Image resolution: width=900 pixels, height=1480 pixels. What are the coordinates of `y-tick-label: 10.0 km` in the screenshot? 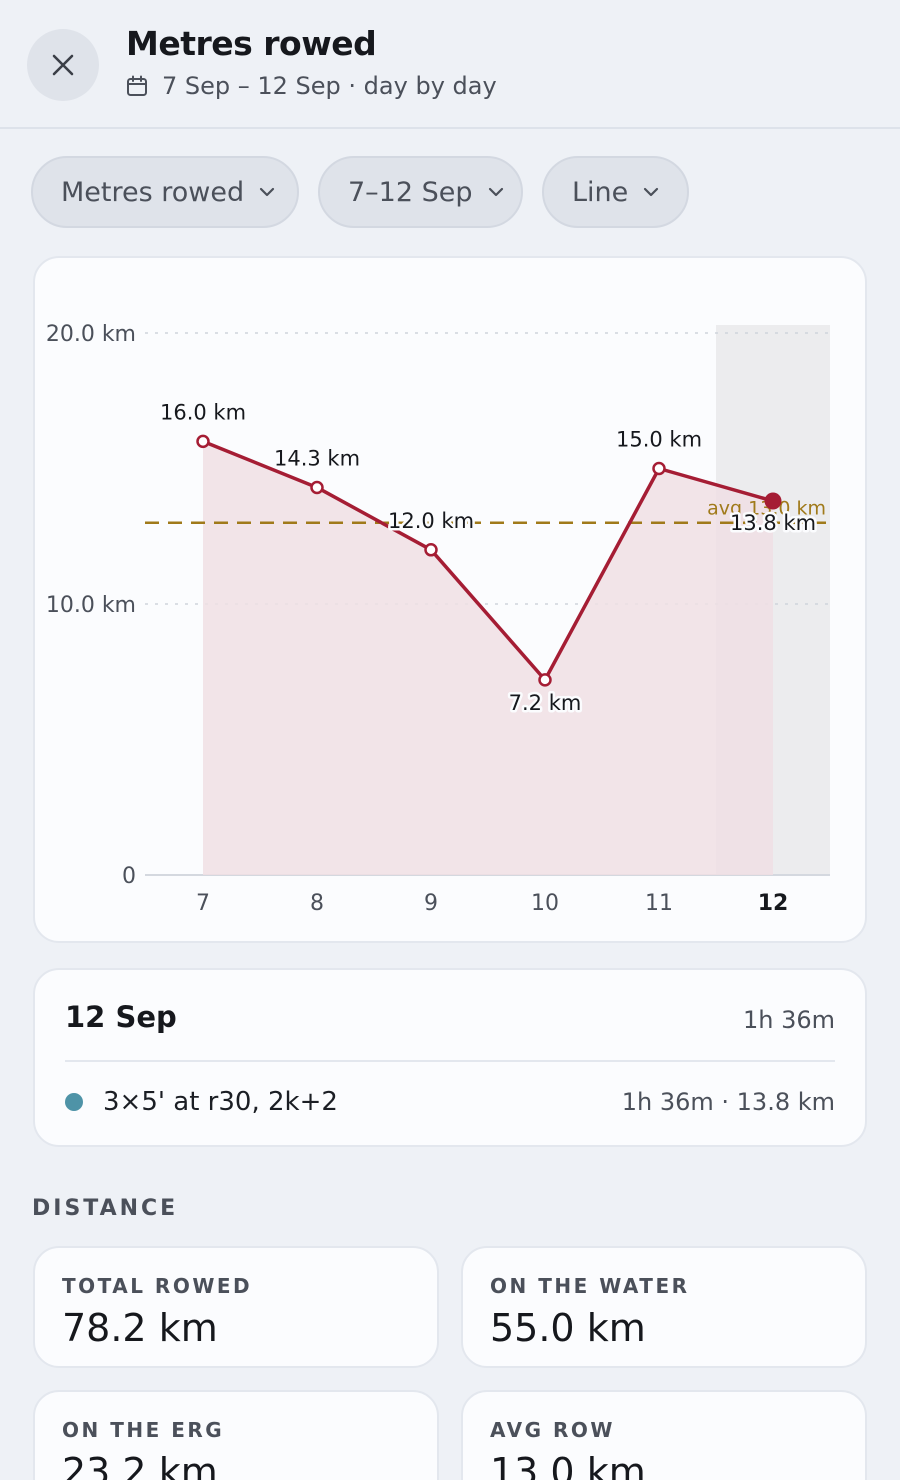 It's located at (91, 605).